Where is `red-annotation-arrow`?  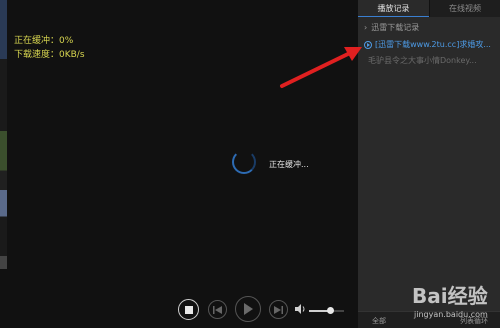 red-annotation-arrow is located at coordinates (321, 67).